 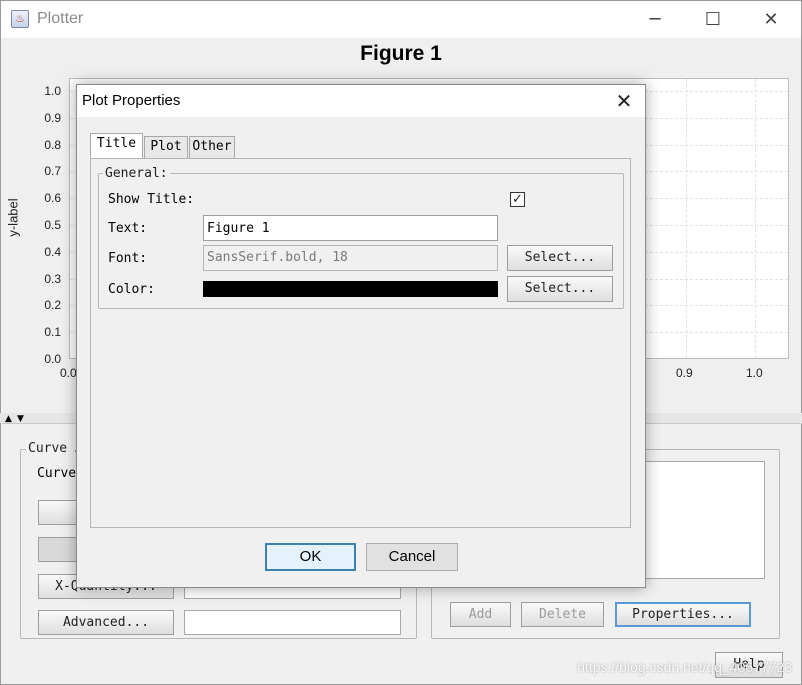 I want to click on cancel-button: Cancel, so click(x=412, y=557).